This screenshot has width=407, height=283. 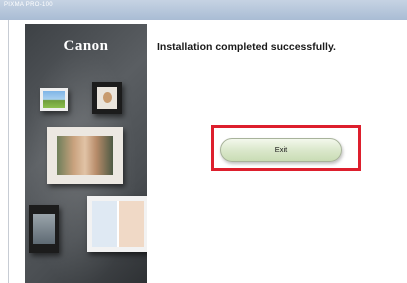 I want to click on landscape-photo, so click(x=54, y=99).